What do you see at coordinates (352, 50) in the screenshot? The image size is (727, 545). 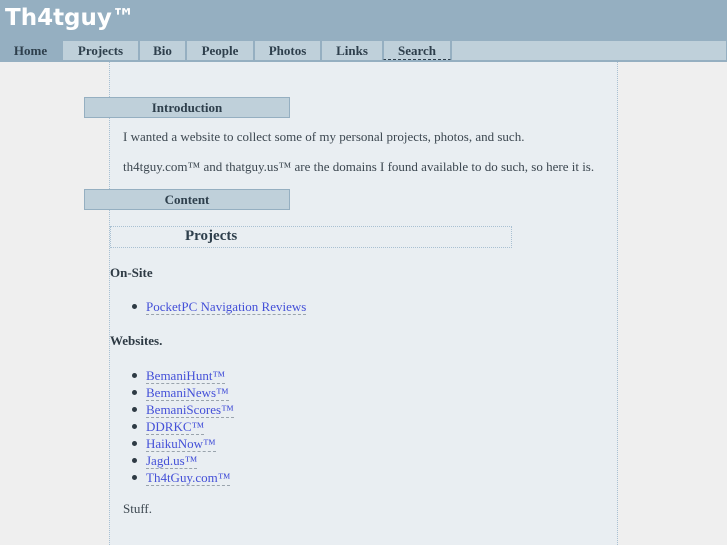 I see `nav-links: Links` at bounding box center [352, 50].